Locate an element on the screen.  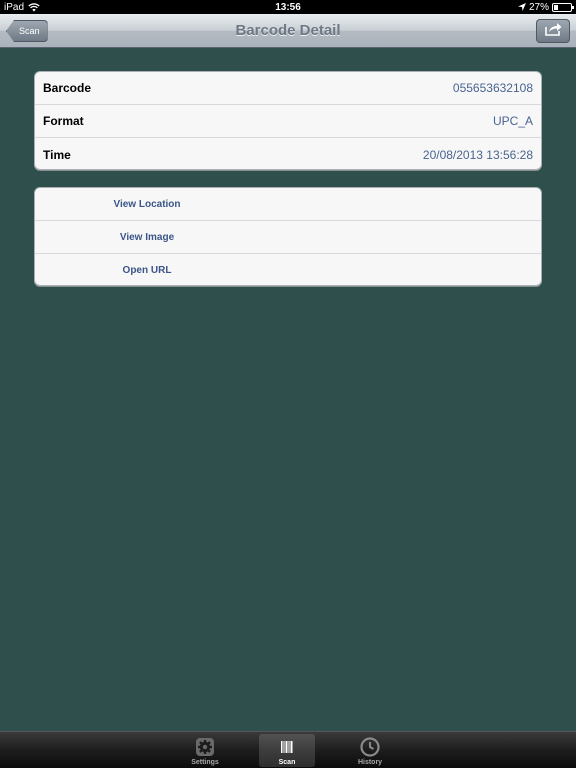
battery-icon is located at coordinates (563, 7).